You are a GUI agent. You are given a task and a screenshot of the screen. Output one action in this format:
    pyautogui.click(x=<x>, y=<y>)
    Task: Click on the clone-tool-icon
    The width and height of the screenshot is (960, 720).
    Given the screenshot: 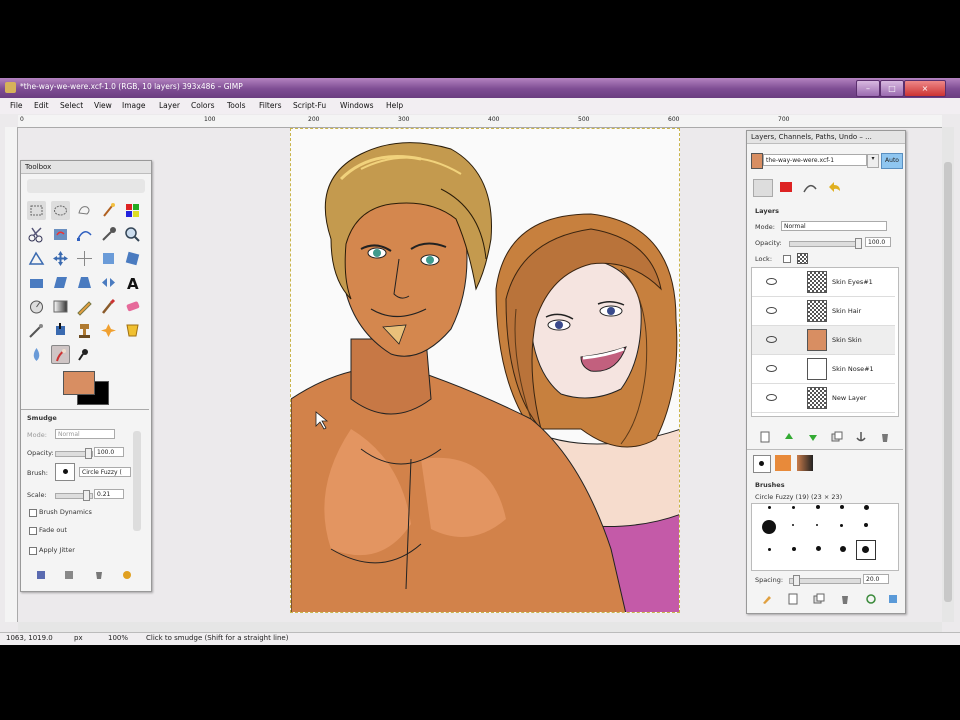 What is the action you would take?
    pyautogui.click(x=84, y=330)
    